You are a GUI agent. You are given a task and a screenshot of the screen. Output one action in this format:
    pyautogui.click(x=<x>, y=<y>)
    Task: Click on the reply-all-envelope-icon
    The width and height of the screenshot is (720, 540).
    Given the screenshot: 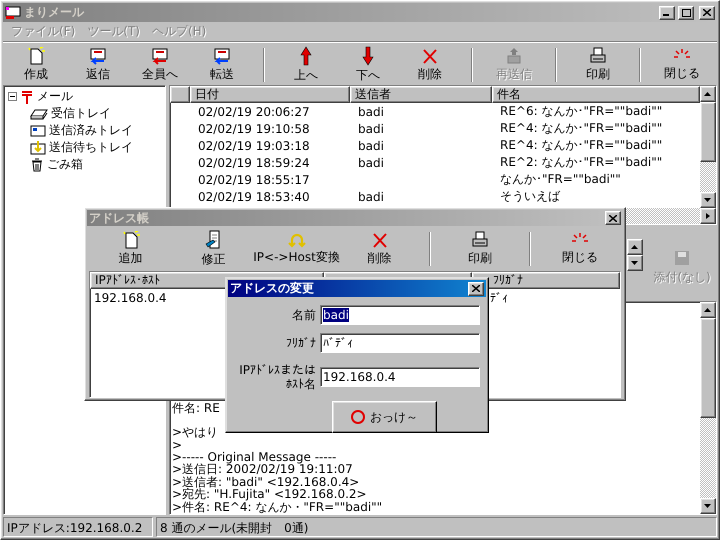 What is the action you would take?
    pyautogui.click(x=160, y=56)
    